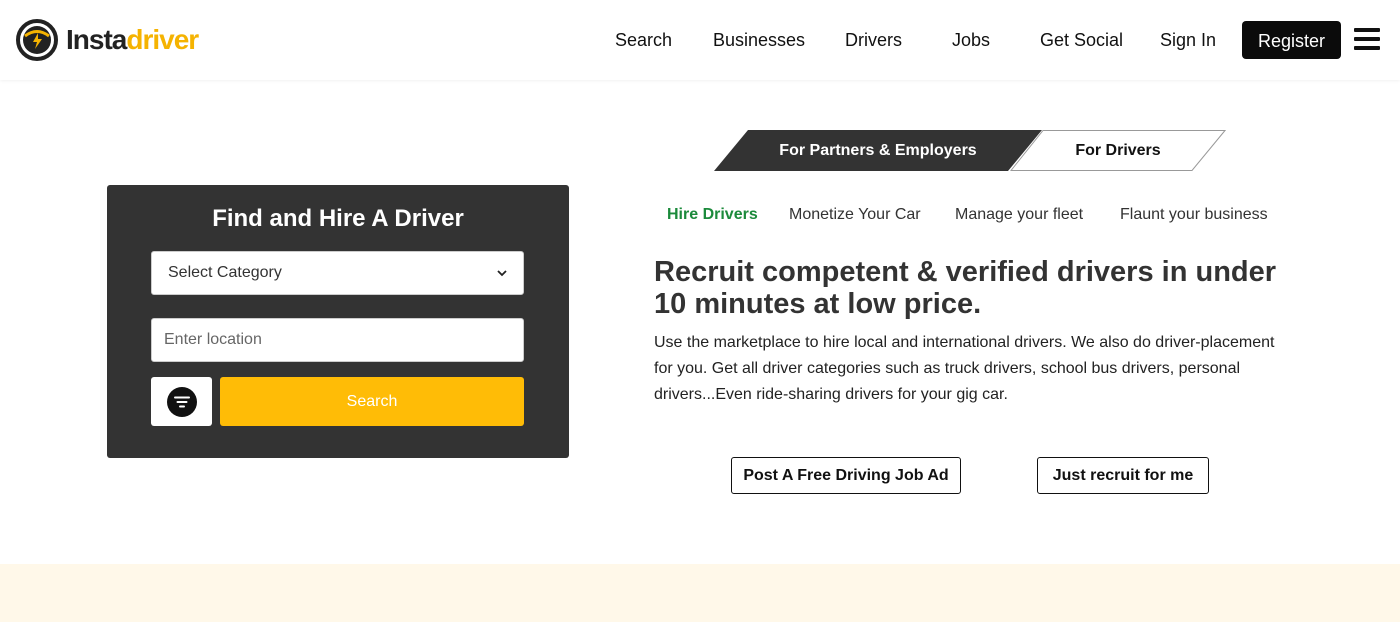 The height and width of the screenshot is (622, 1400). I want to click on subtab-manage-fleet: Manage your fleet, so click(1019, 215).